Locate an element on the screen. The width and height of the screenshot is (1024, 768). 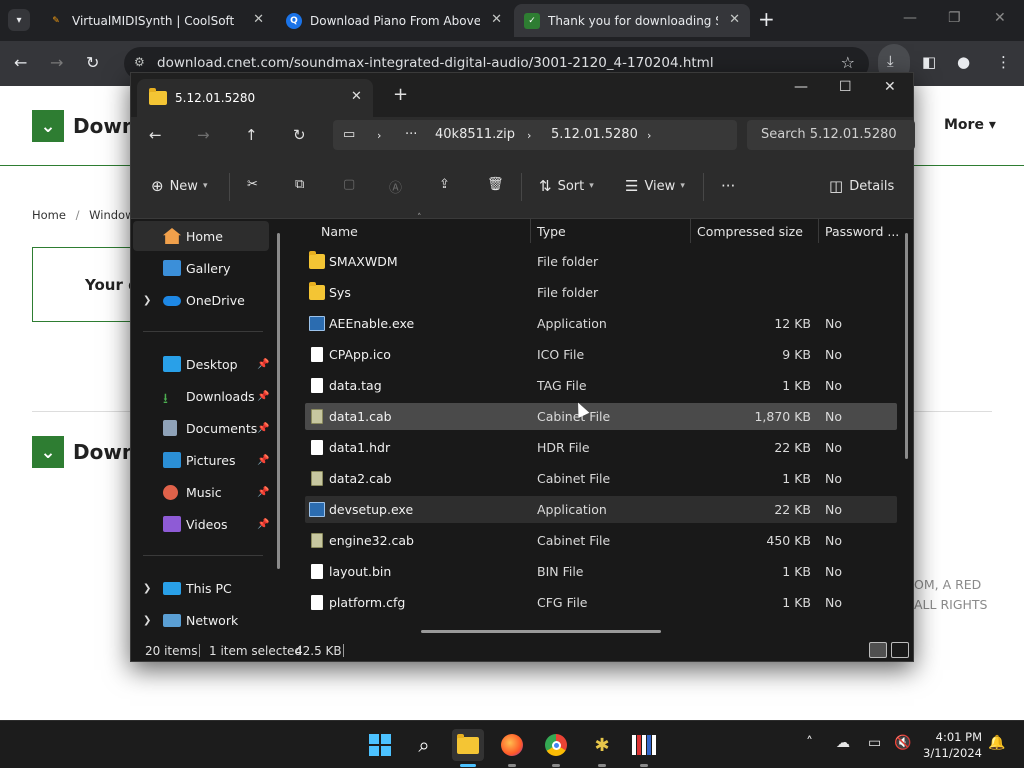
taskbar-bee-app: ✱ is located at coordinates (602, 745).